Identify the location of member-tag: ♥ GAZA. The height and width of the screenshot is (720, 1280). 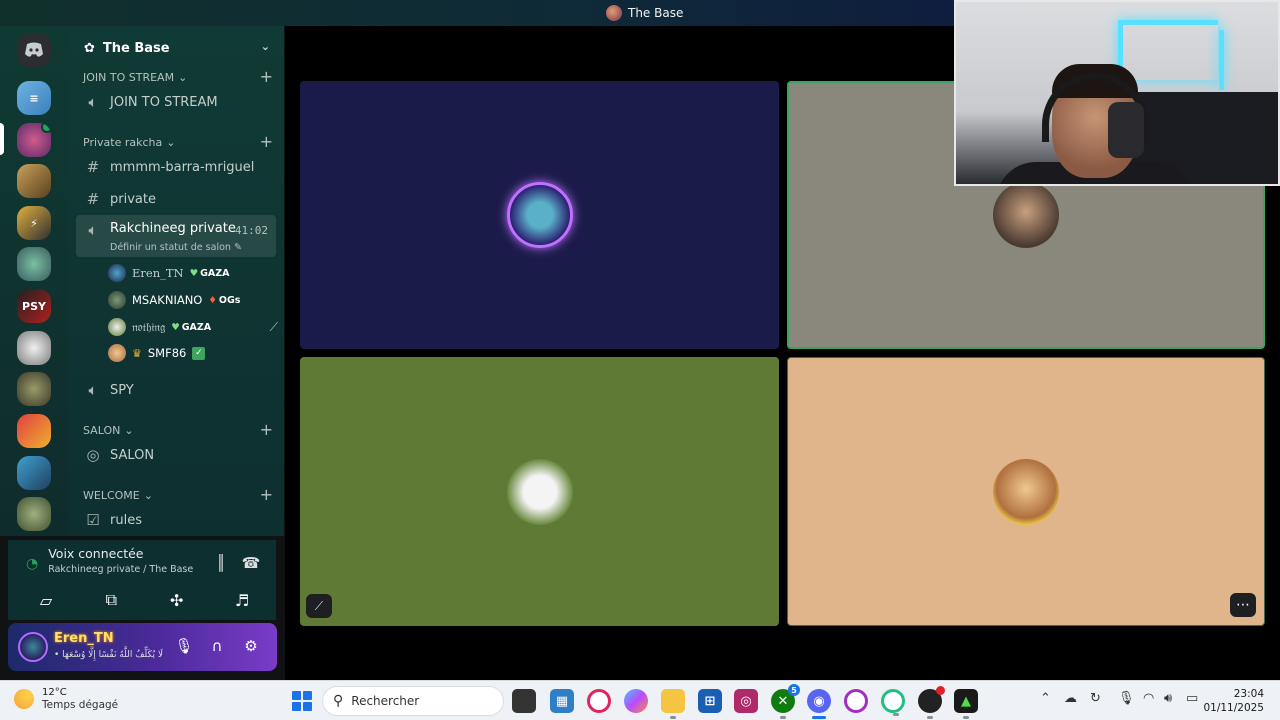
(191, 327).